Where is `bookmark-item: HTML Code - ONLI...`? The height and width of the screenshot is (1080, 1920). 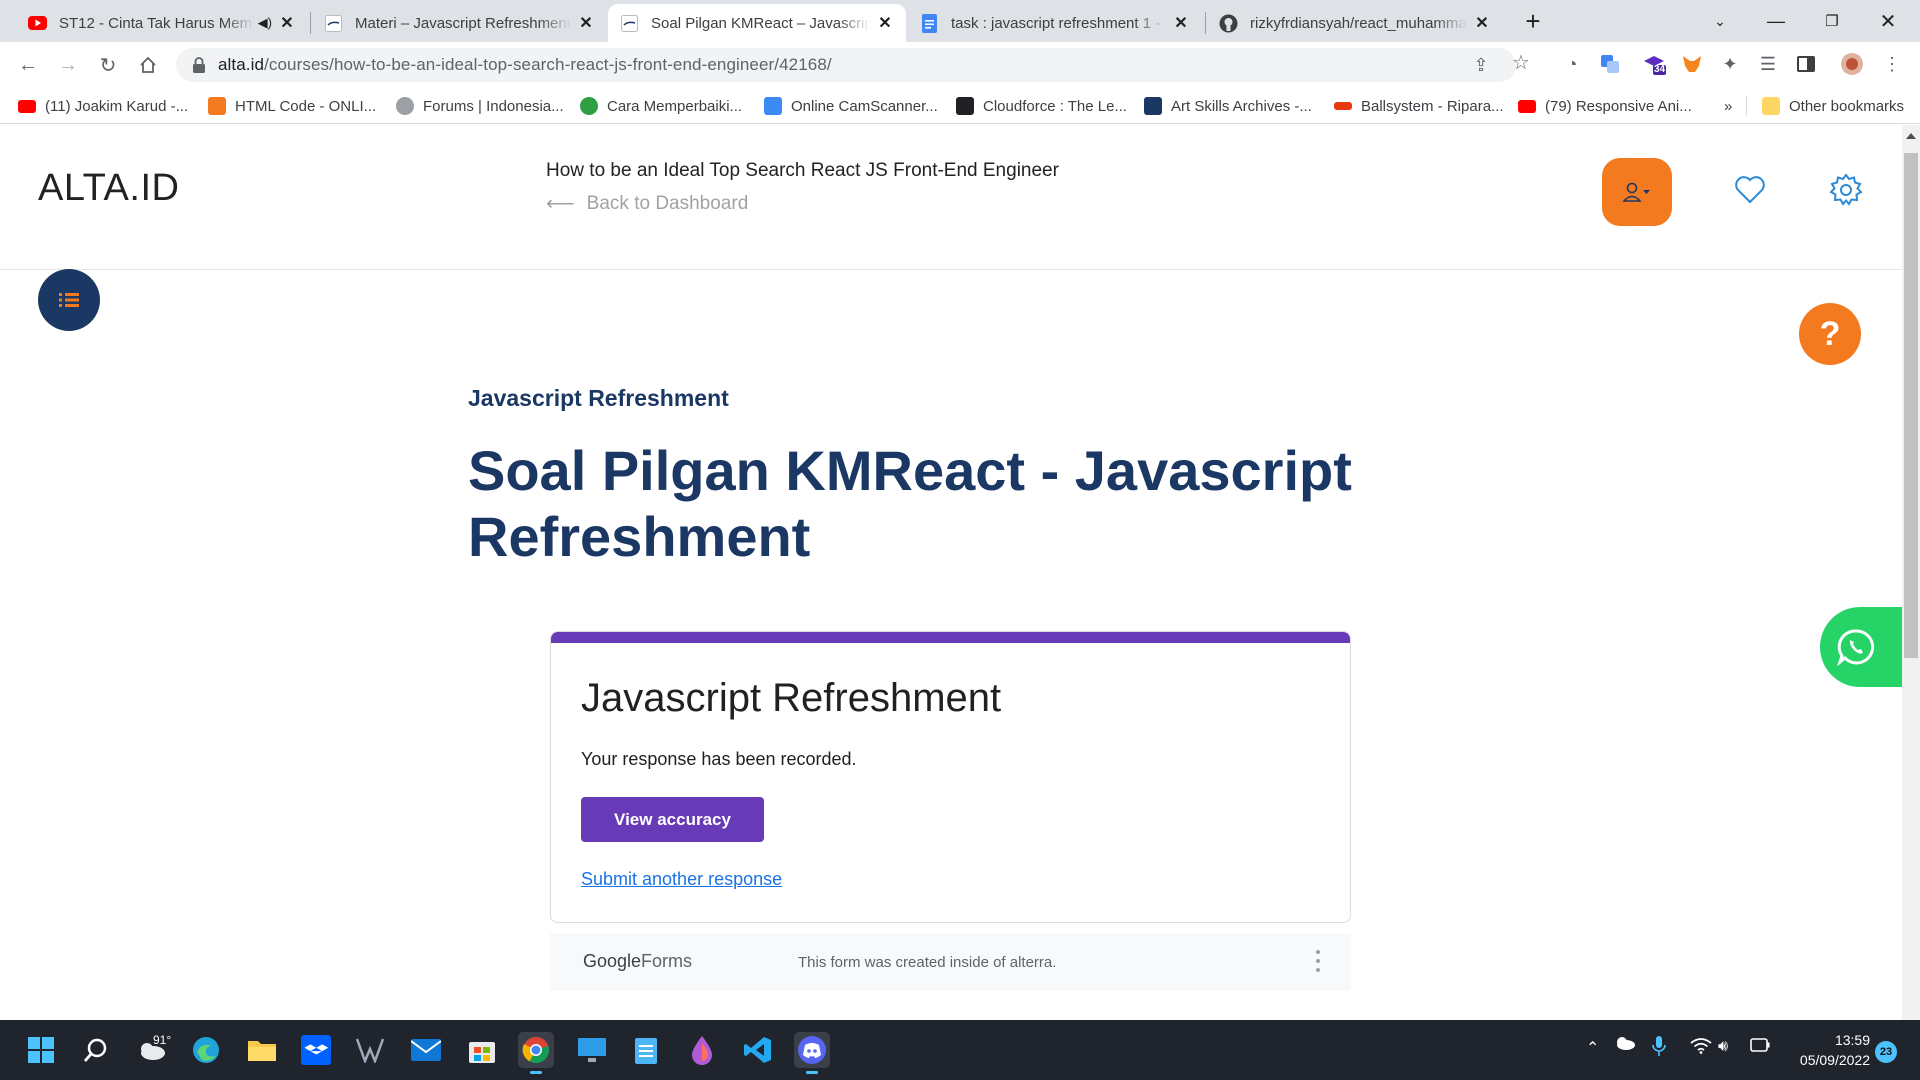
bookmark-item: HTML Code - ONLI... is located at coordinates (292, 106).